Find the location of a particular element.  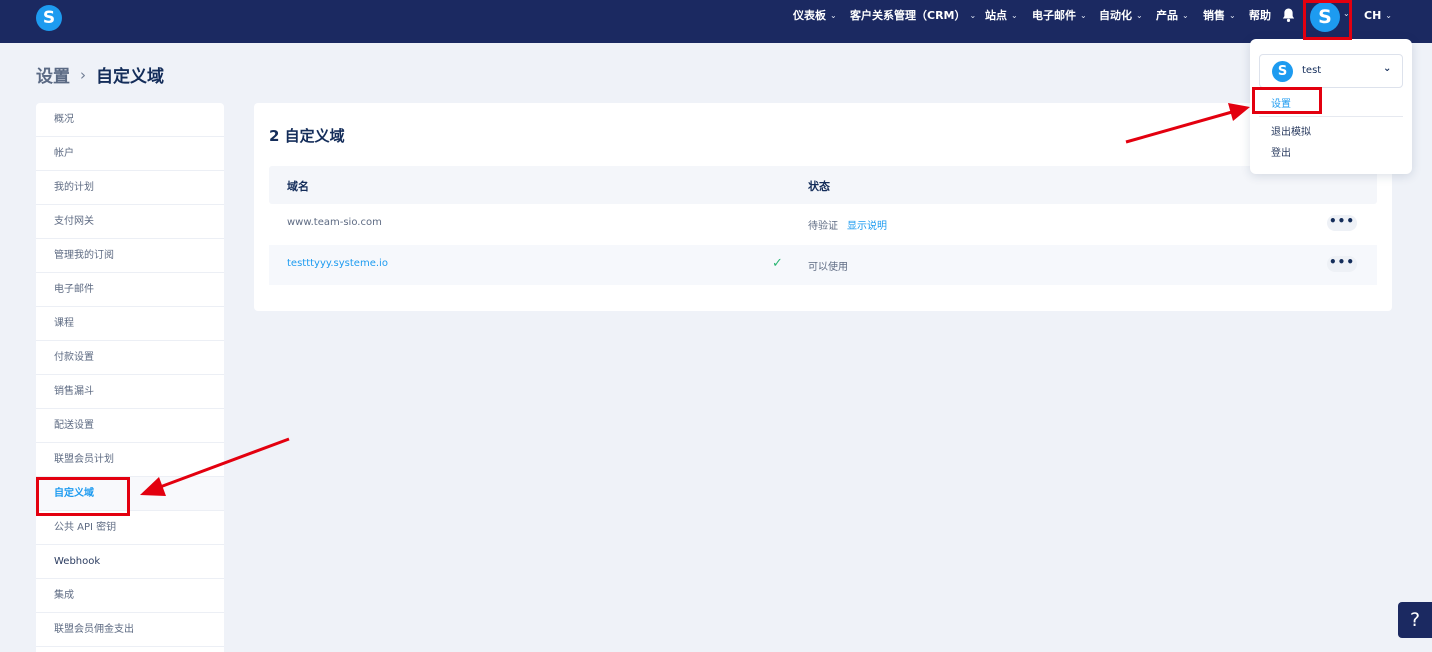

bell-icon is located at coordinates (1288, 15).